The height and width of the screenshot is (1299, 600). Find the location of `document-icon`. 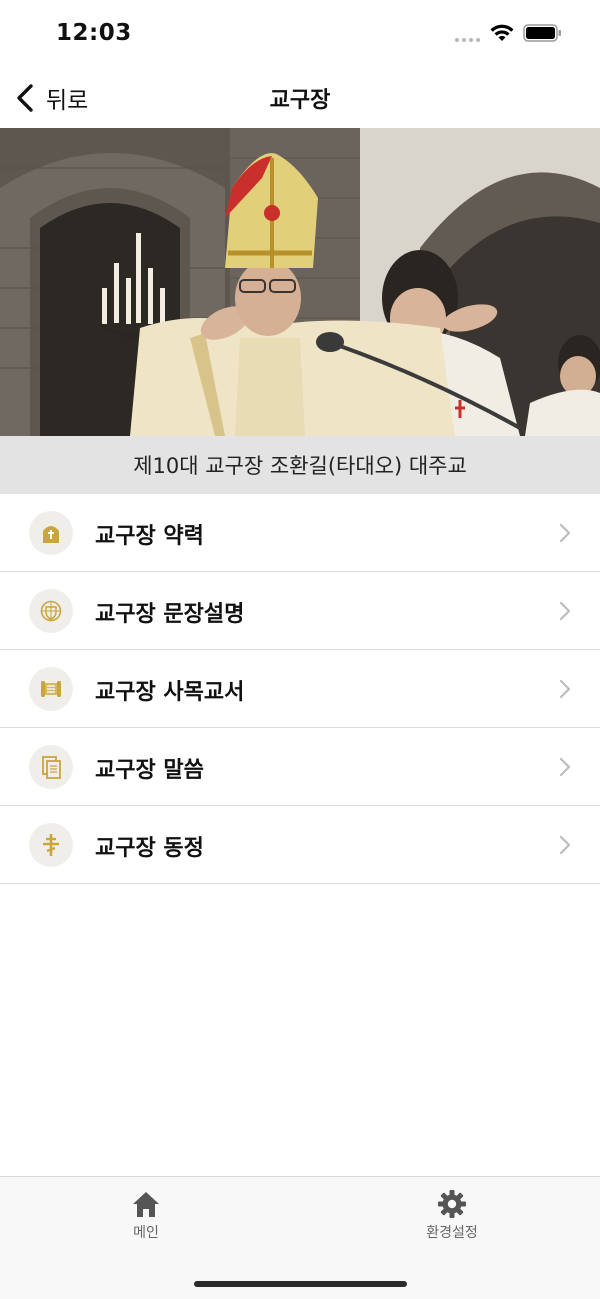

document-icon is located at coordinates (51, 767).